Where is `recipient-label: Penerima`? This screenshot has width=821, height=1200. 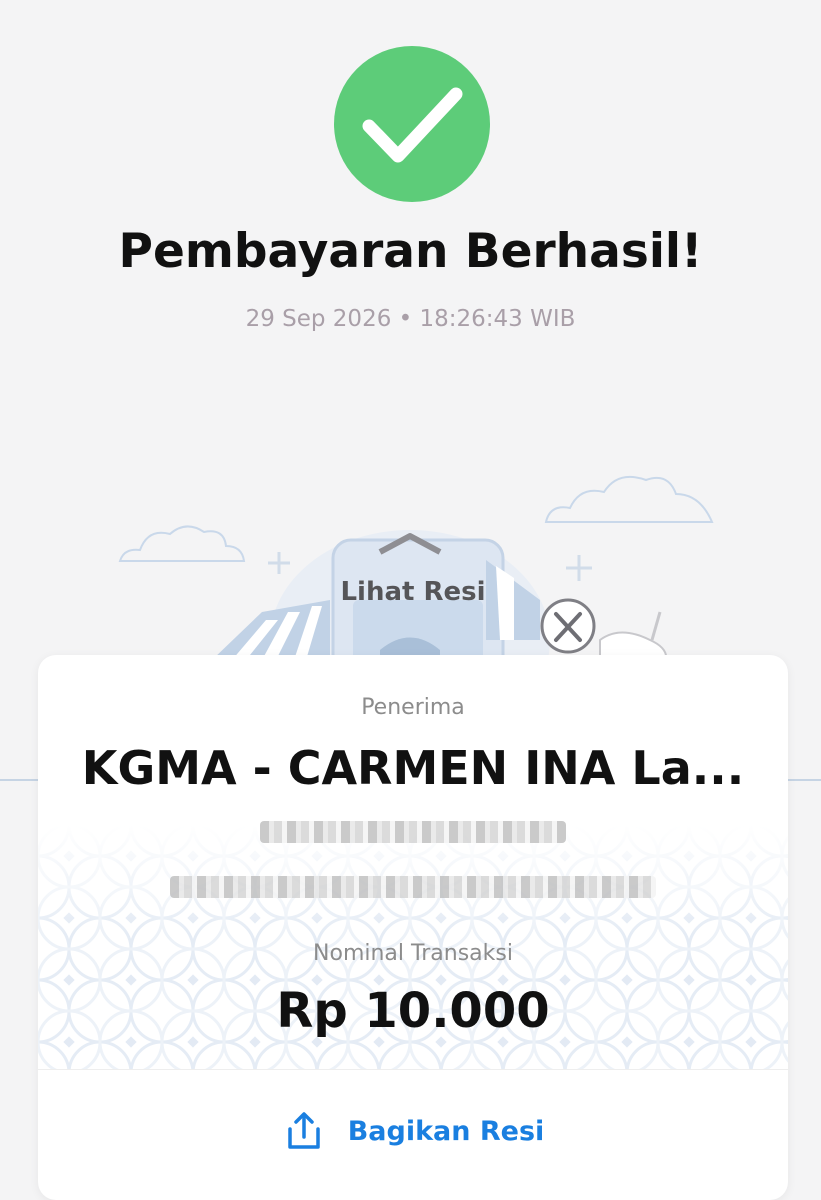
recipient-label: Penerima is located at coordinates (413, 707).